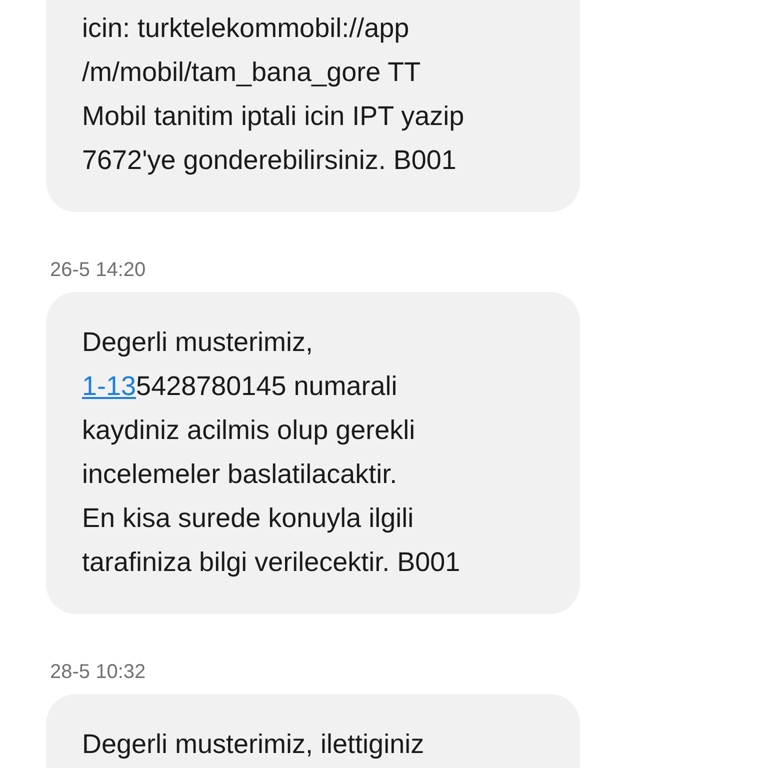  What do you see at coordinates (109, 386) in the screenshot?
I see `number-link: 1-13` at bounding box center [109, 386].